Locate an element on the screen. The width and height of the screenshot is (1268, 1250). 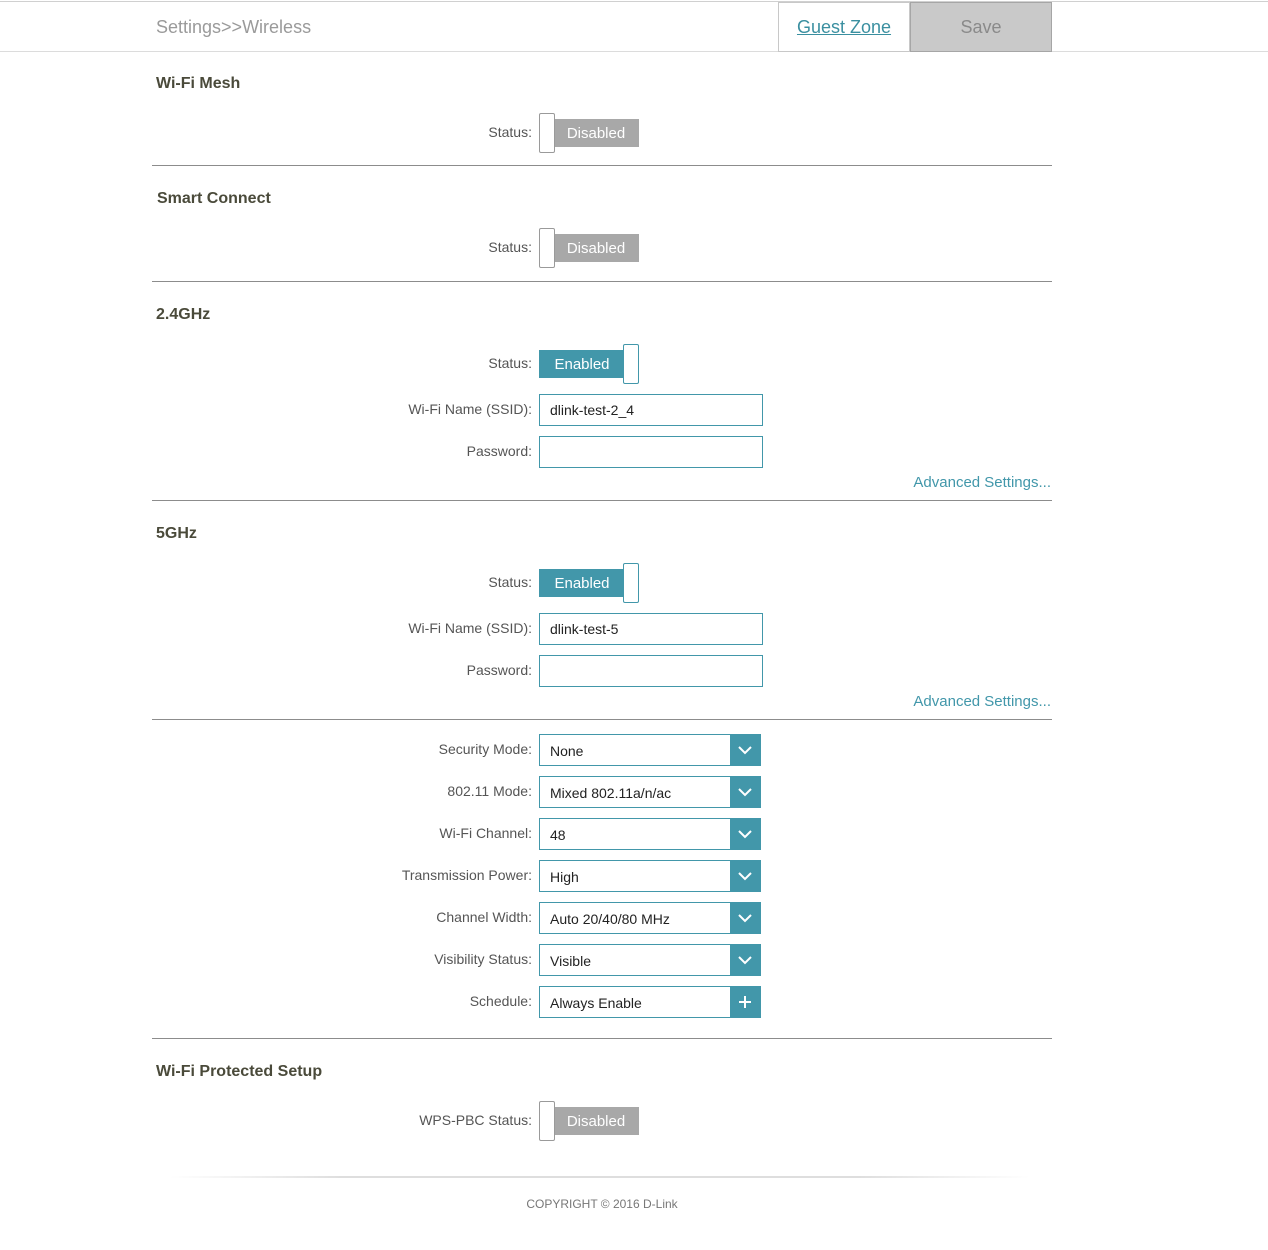
channel-width-label: Channel Width: is located at coordinates (484, 917).